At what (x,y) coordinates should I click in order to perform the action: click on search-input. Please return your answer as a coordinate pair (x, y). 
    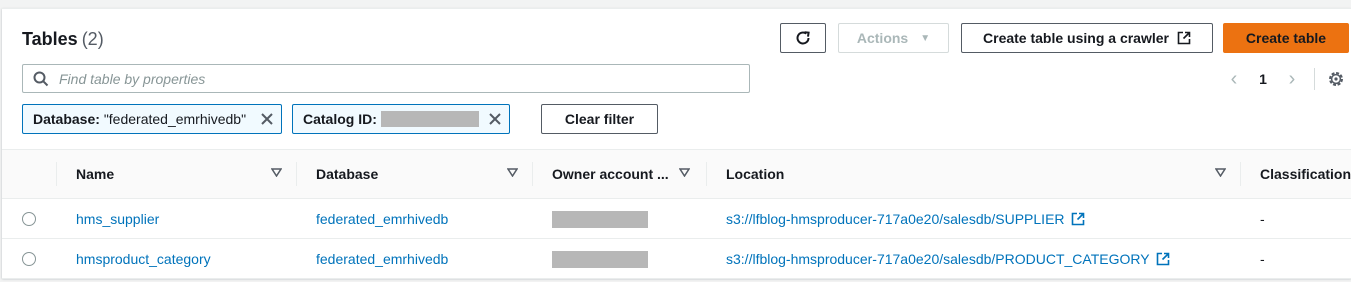
    Looking at the image, I should click on (387, 78).